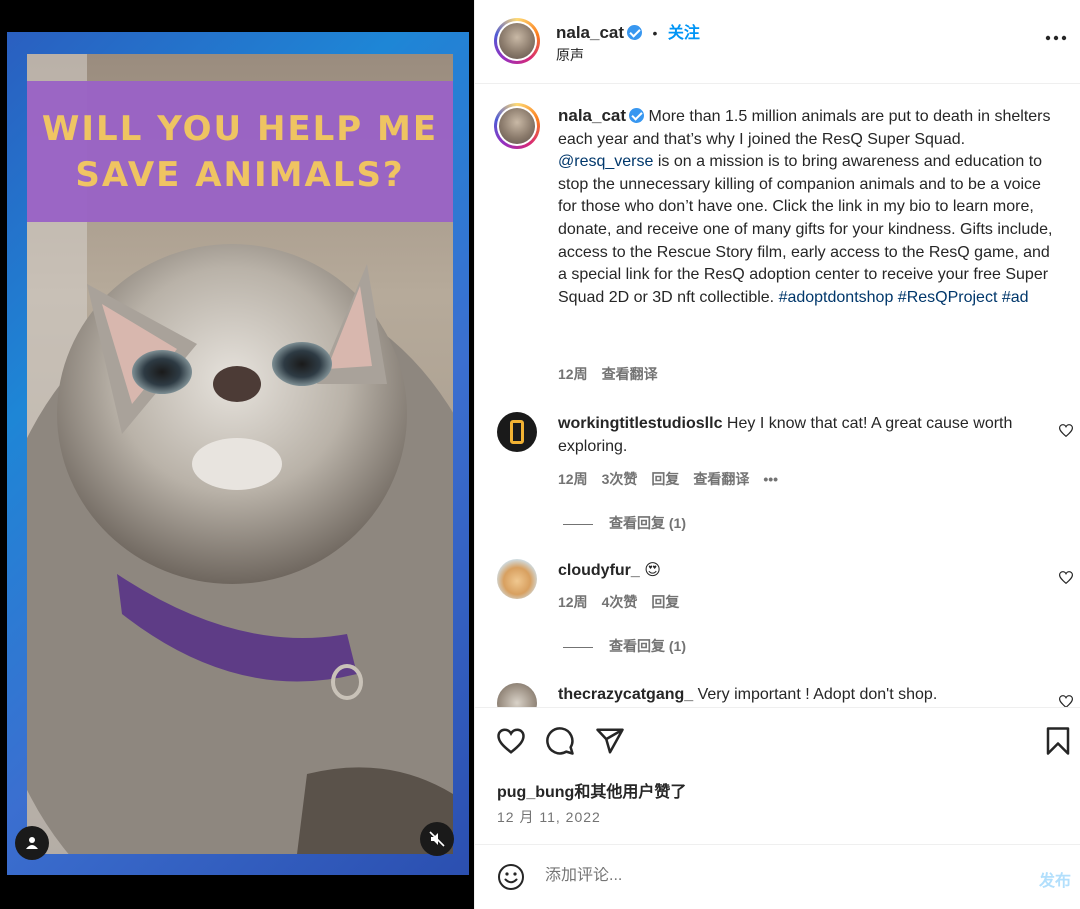 Image resolution: width=1080 pixels, height=909 pixels. What do you see at coordinates (573, 374) in the screenshot?
I see `caption-time: 12周` at bounding box center [573, 374].